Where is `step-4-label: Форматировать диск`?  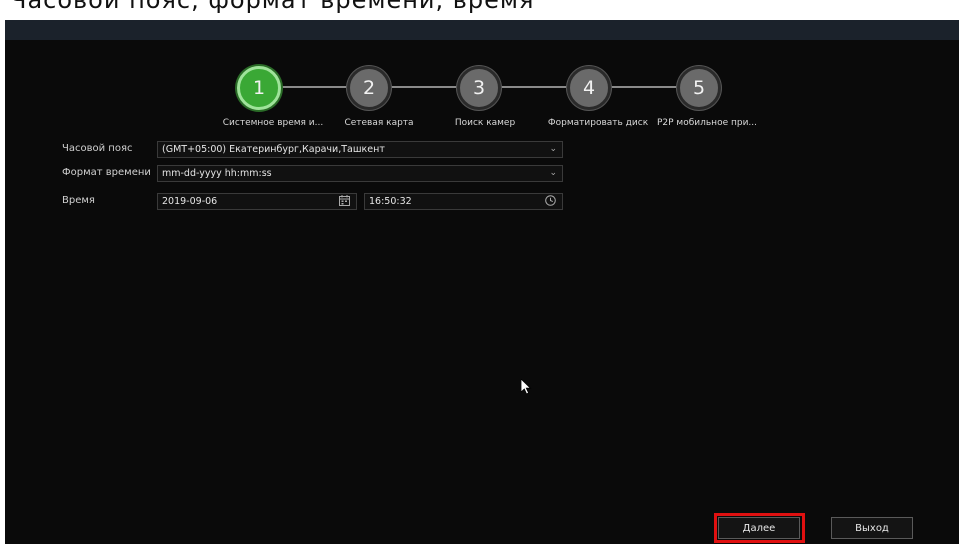
step-4-label: Форматировать диск is located at coordinates (598, 123).